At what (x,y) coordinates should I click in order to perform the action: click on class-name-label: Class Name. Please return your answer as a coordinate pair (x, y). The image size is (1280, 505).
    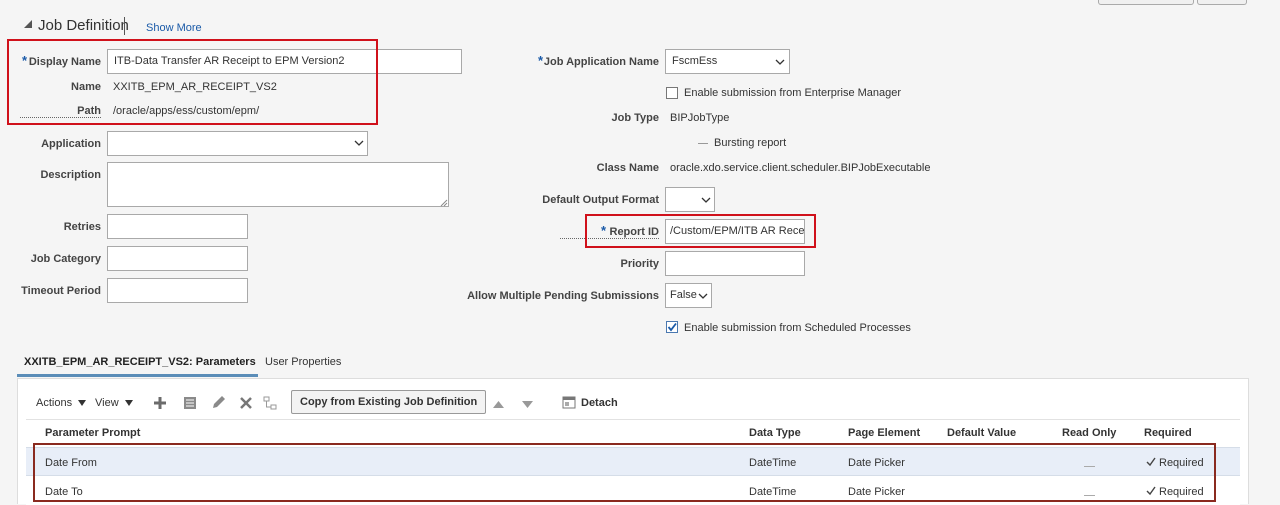
    Looking at the image, I should click on (627, 168).